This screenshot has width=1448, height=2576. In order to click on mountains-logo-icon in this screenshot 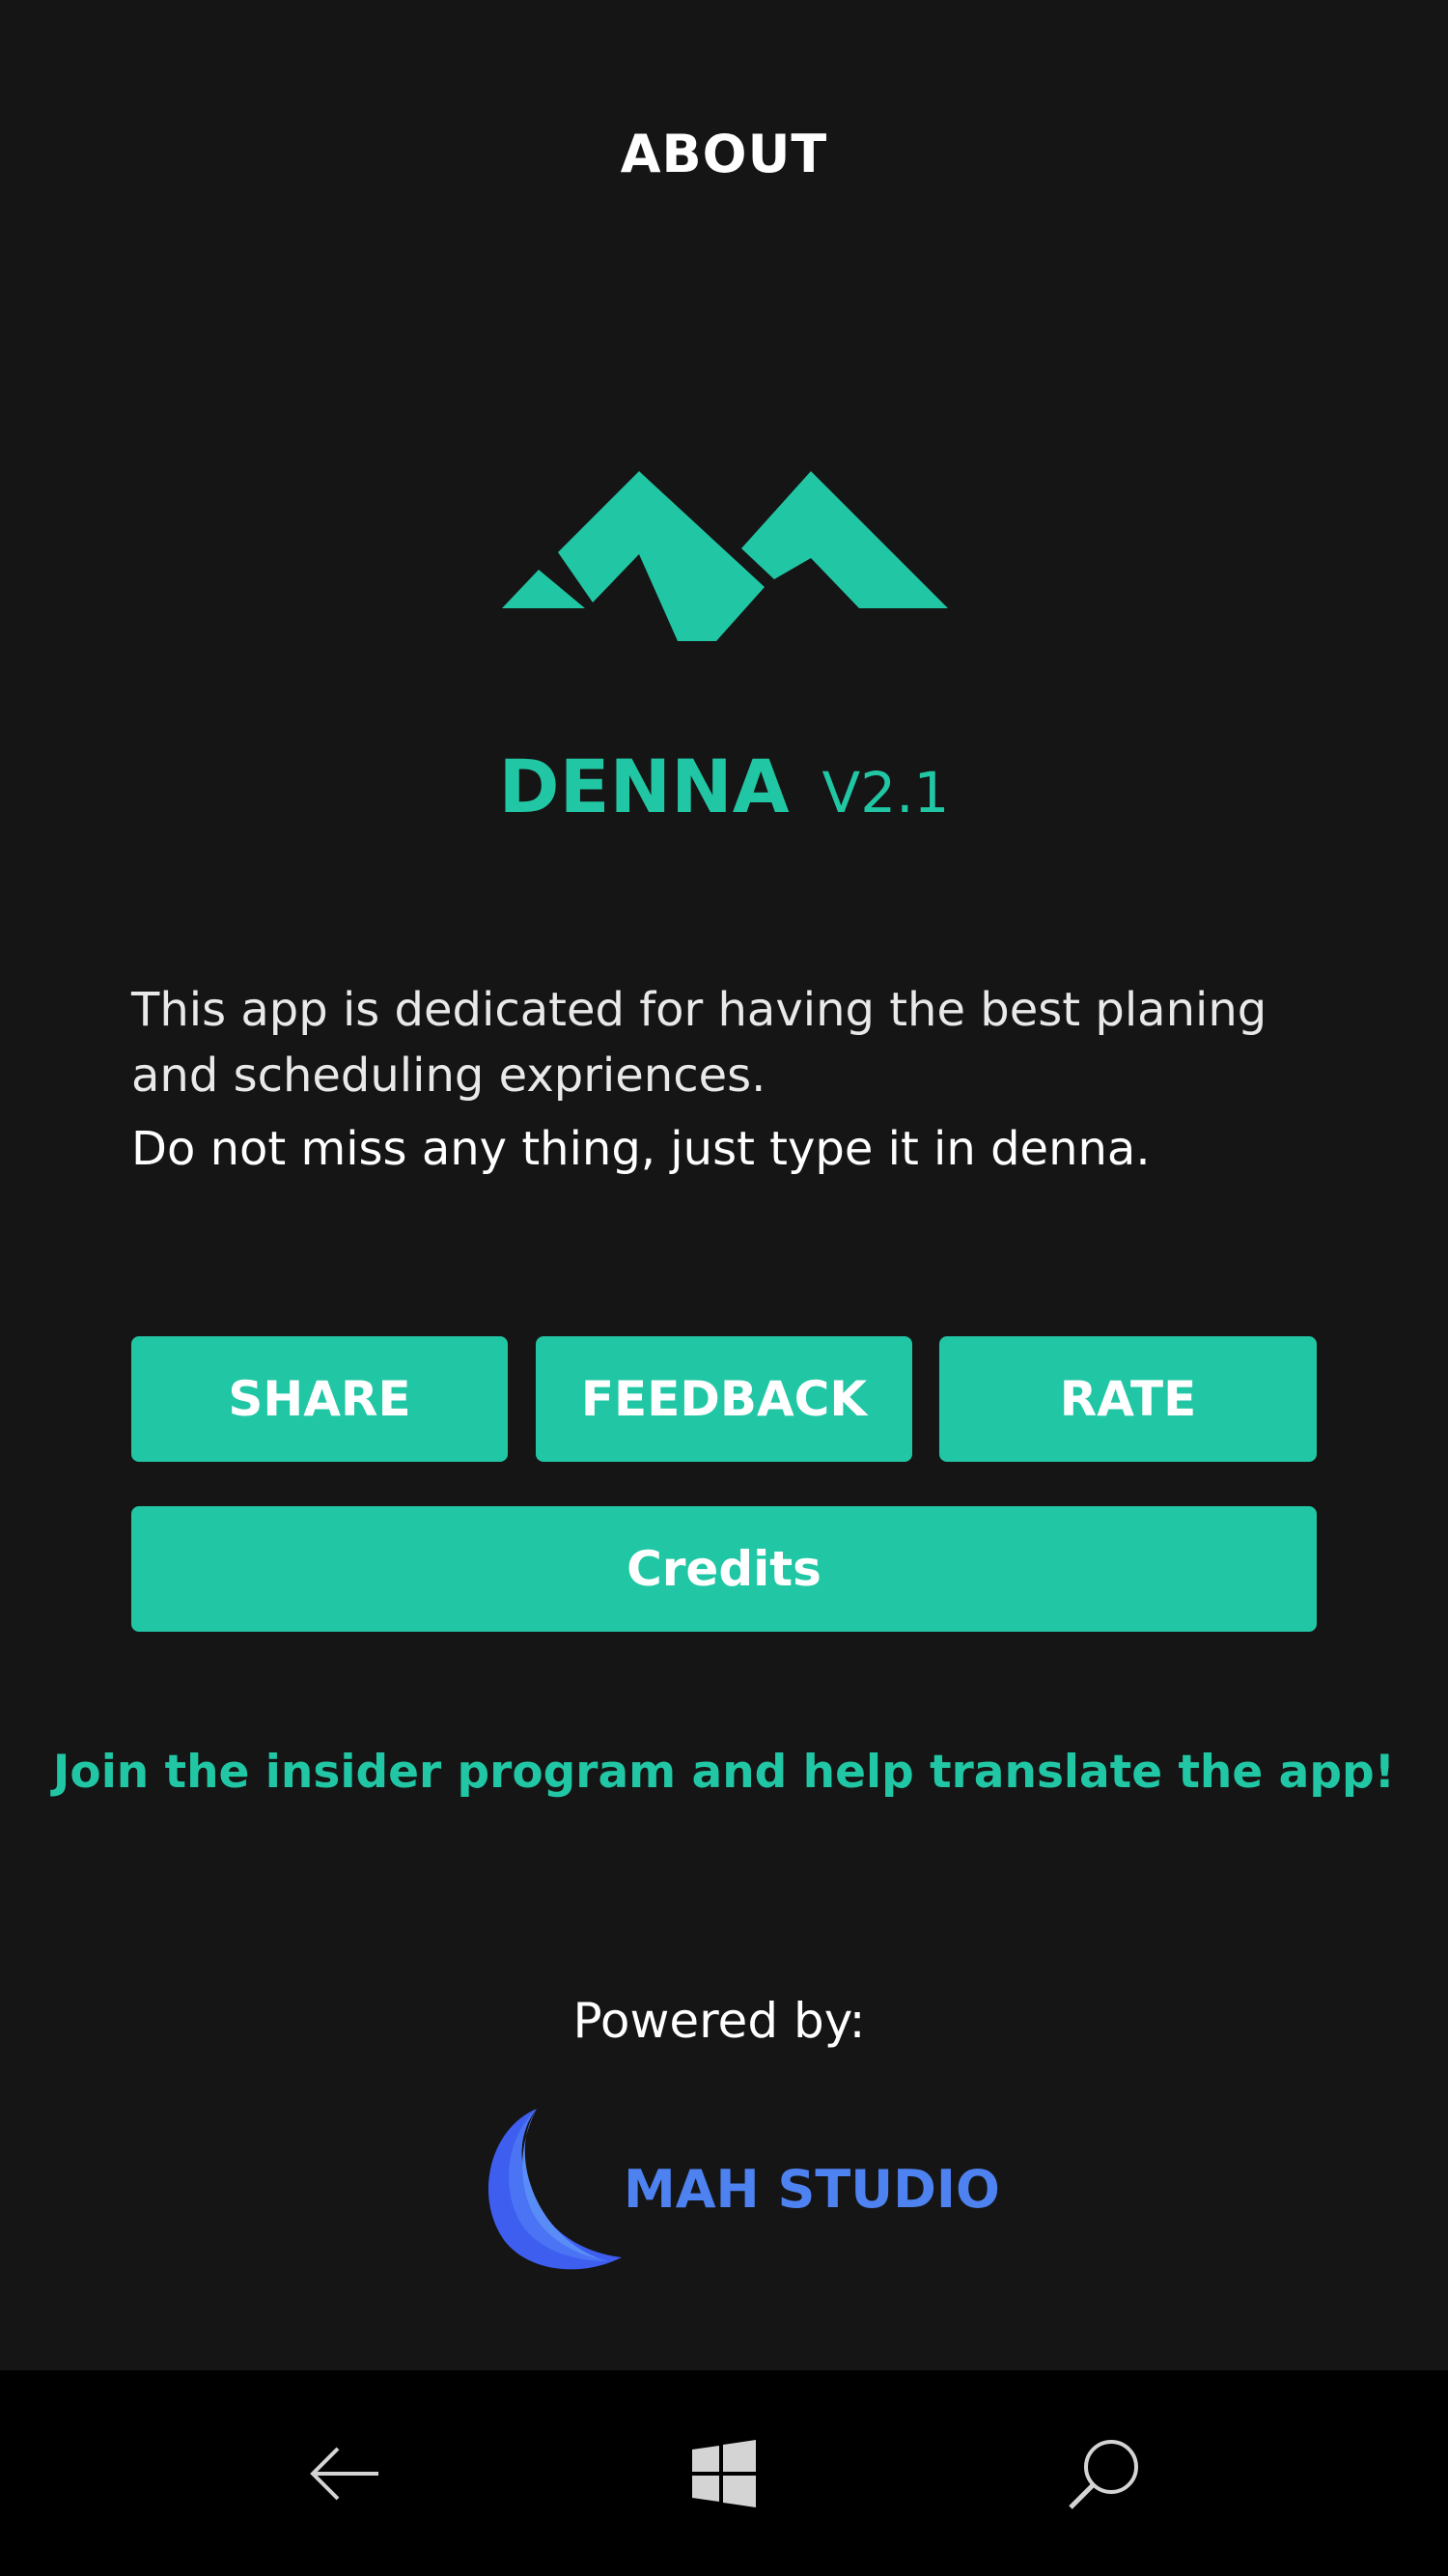, I will do `click(725, 556)`.